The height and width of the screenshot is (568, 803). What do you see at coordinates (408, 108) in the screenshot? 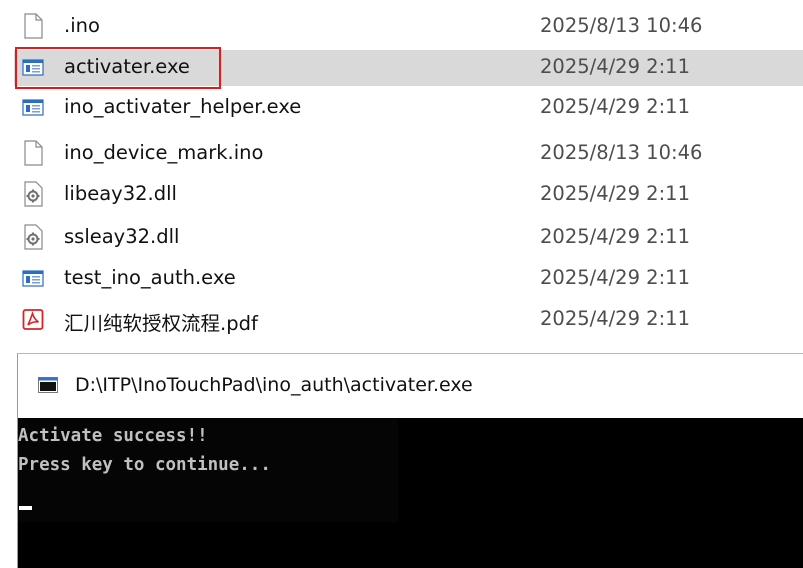
I see `file-row: ino_activater_helper.exe 2025/4/29 2:11` at bounding box center [408, 108].